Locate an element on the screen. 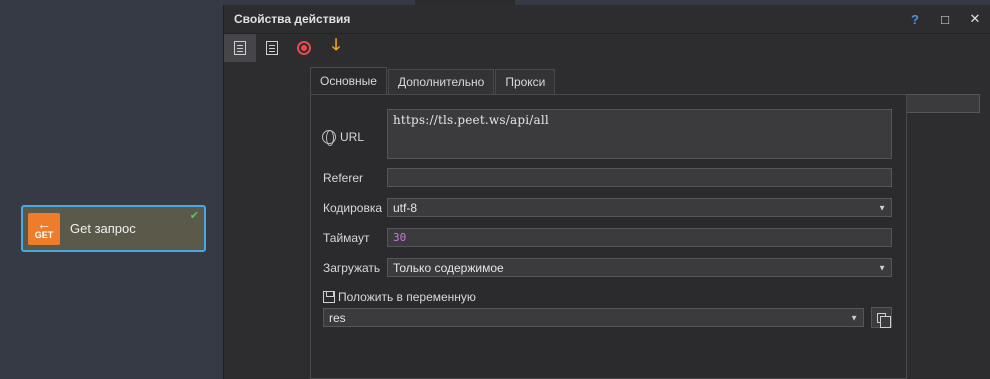  tab-bar: Основные Дополнительно Прокси is located at coordinates (433, 80).